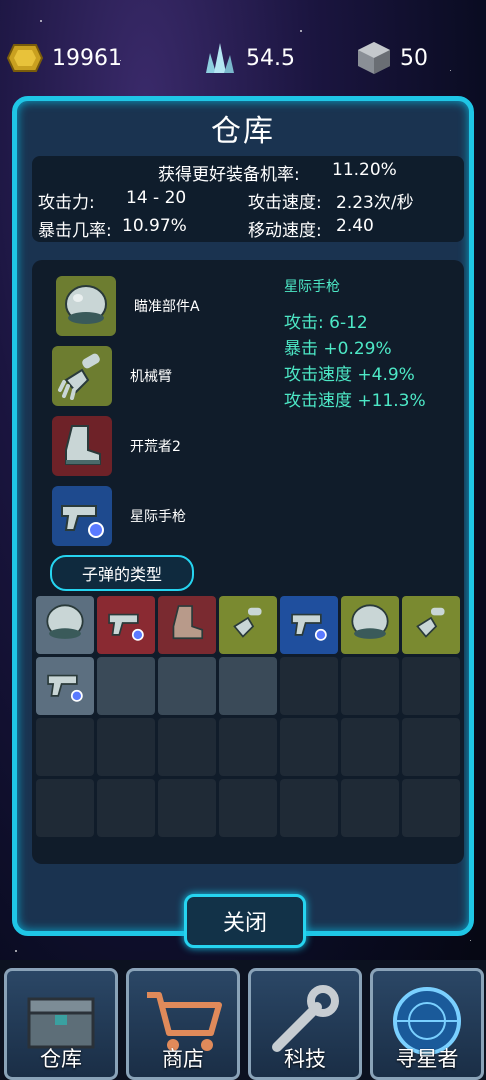 Image resolution: width=486 pixels, height=1080 pixels. I want to click on tab-tech-label: 科技, so click(305, 1059).